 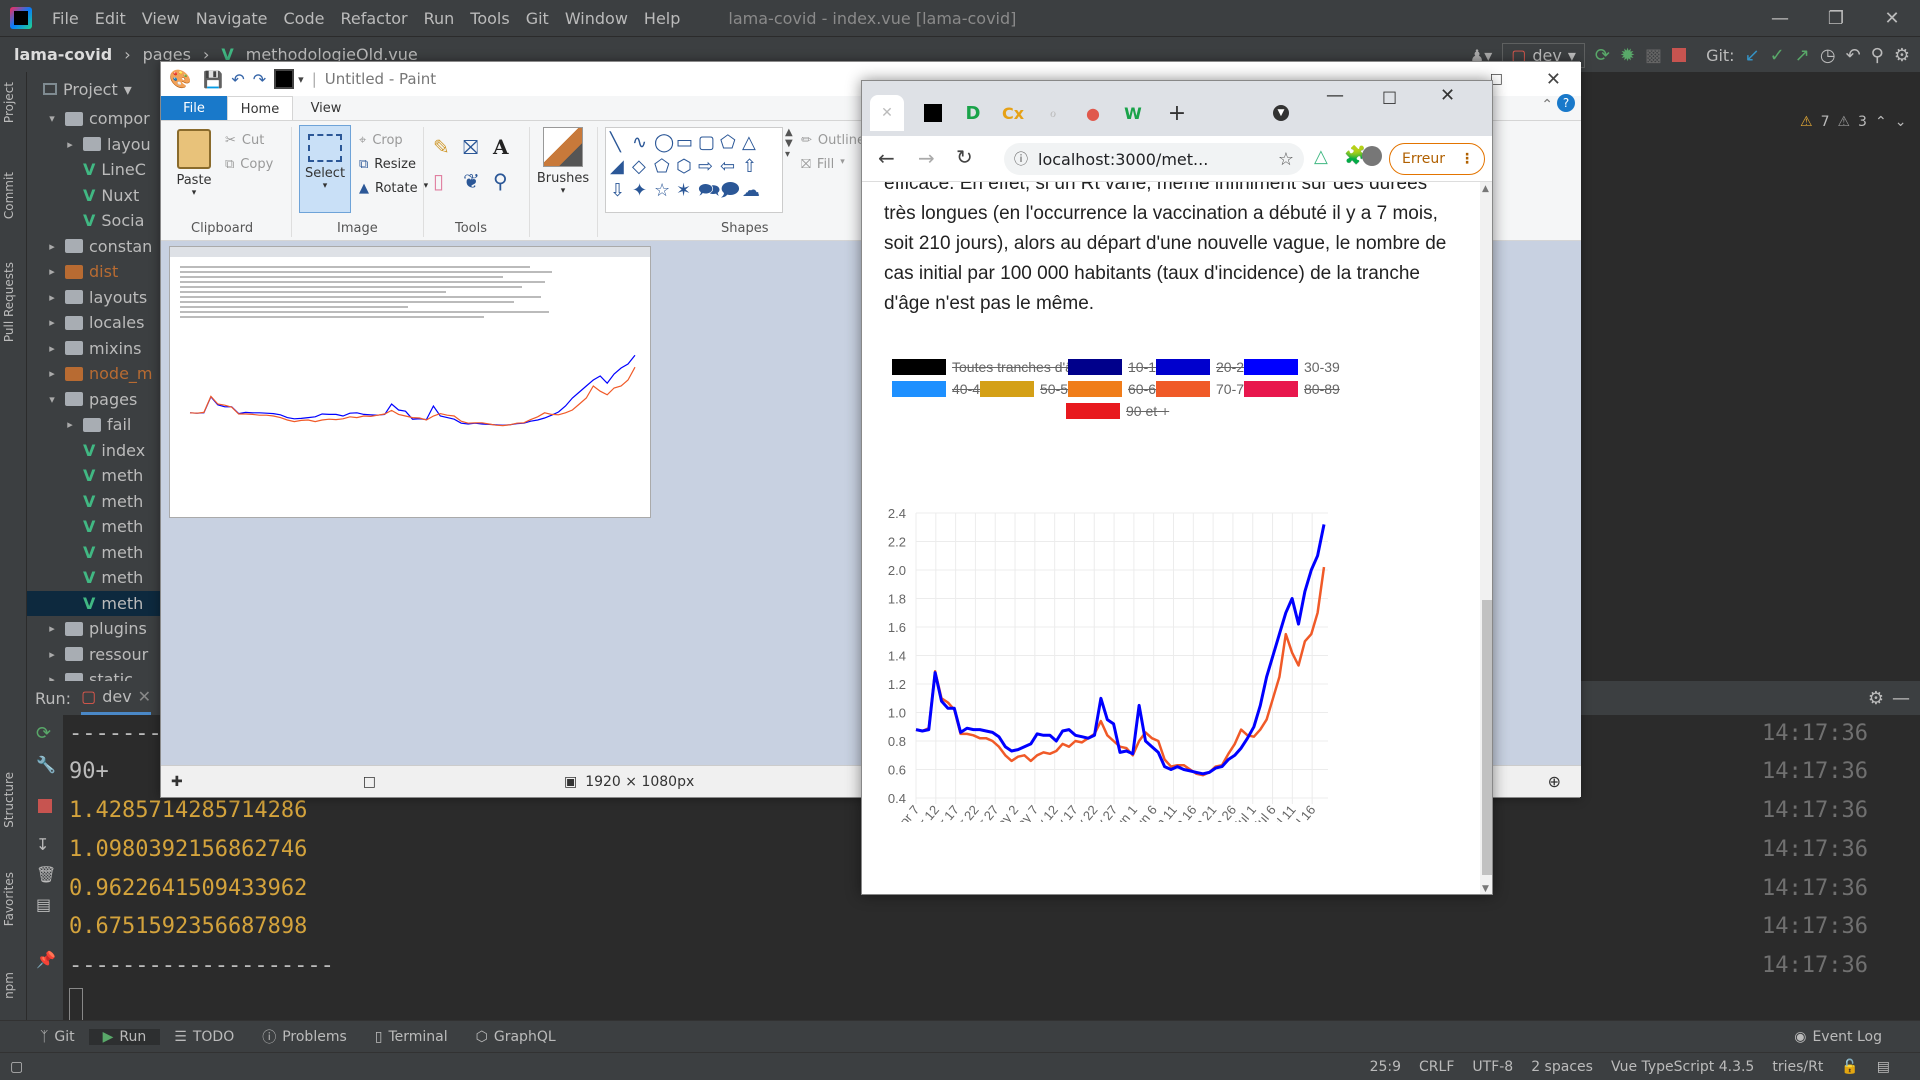 What do you see at coordinates (489, 18) in the screenshot?
I see `menu-tools: Tools` at bounding box center [489, 18].